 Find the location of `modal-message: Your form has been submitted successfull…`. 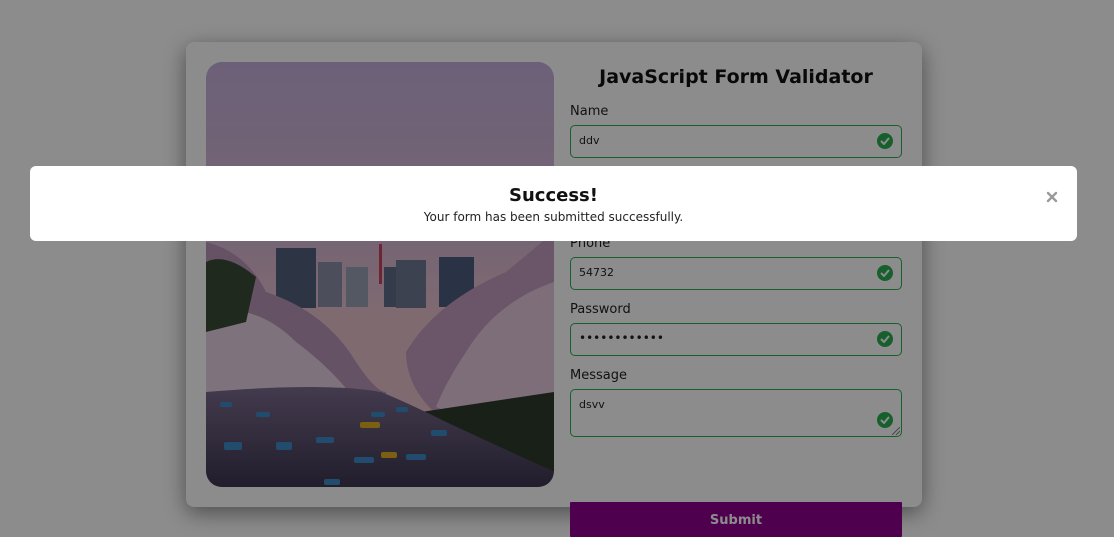

modal-message: Your form has been submitted successfull… is located at coordinates (553, 217).